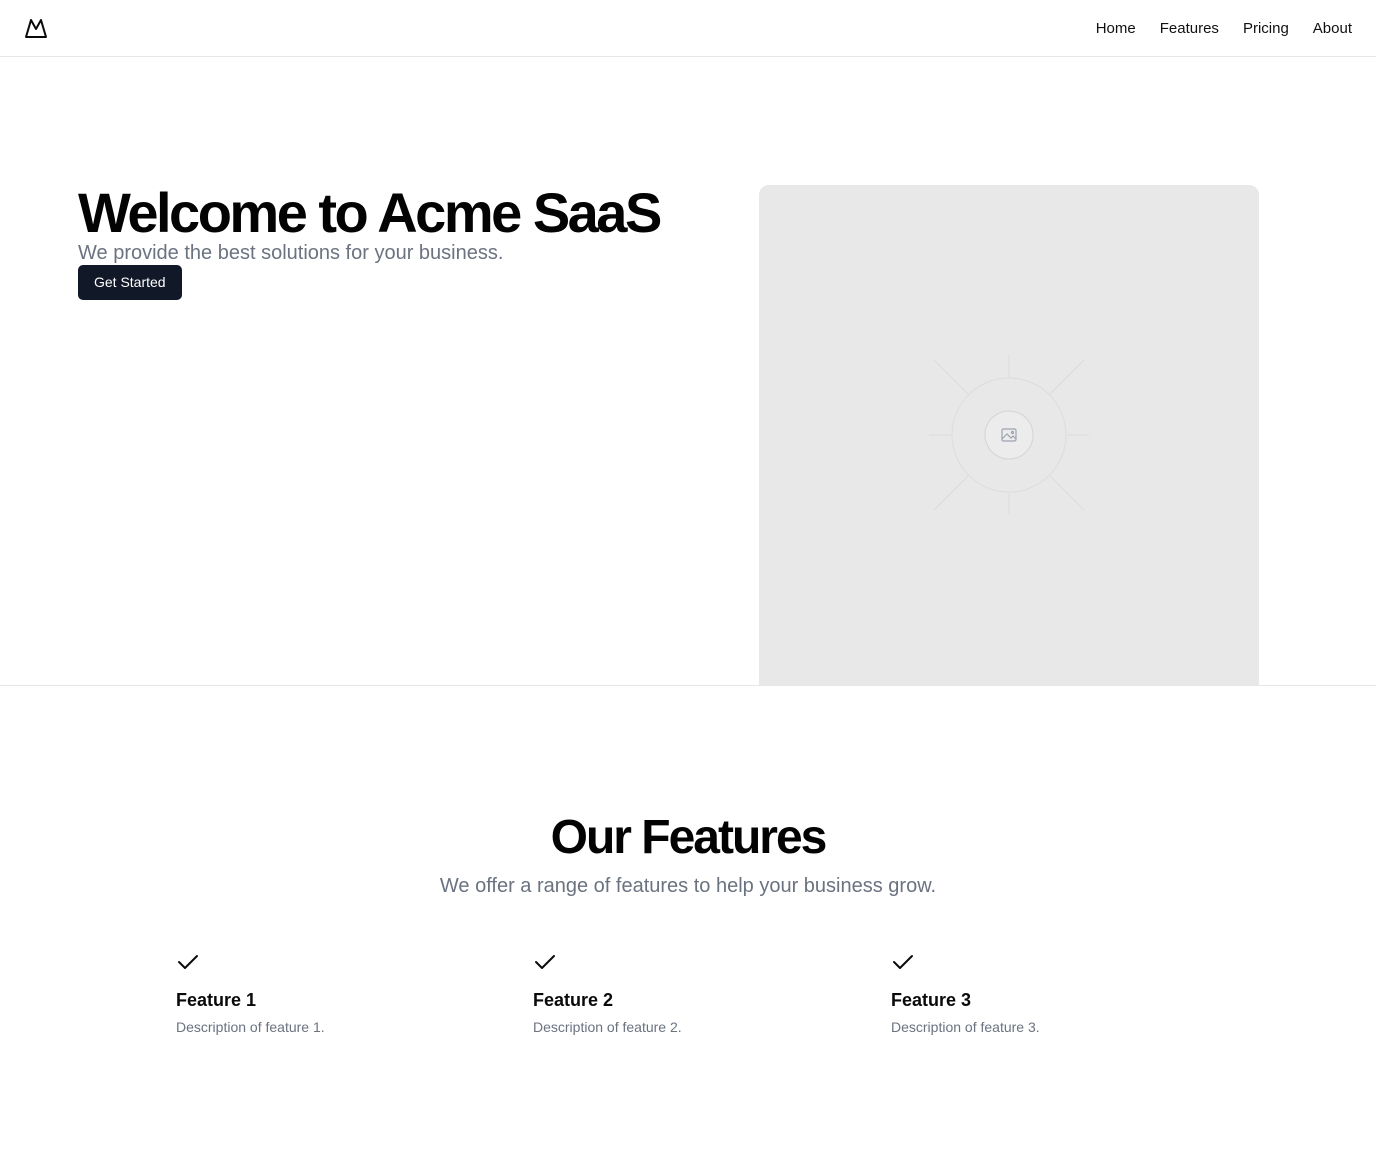 This screenshot has height=1167, width=1376. What do you see at coordinates (370, 212) in the screenshot?
I see `hero-title: Welcome to Acme SaaS` at bounding box center [370, 212].